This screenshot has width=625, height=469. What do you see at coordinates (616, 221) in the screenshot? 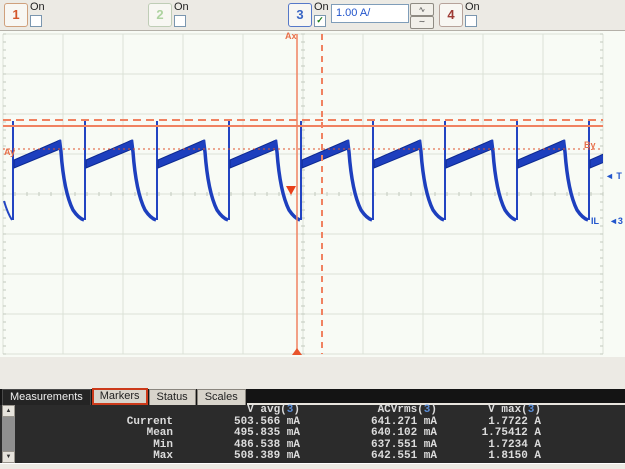
I see `channel-3-ground-marker: ◄3` at bounding box center [616, 221].